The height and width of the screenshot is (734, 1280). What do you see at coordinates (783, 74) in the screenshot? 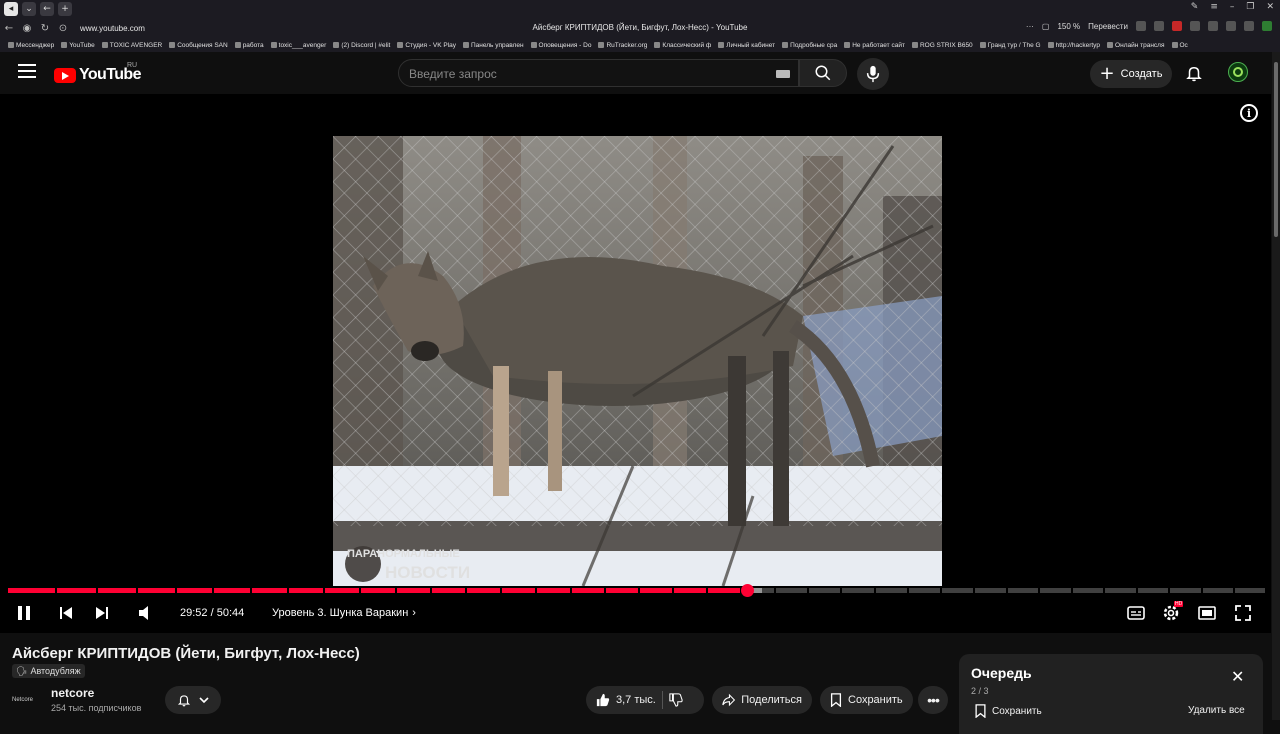
I see `keyboard-icon` at bounding box center [783, 74].